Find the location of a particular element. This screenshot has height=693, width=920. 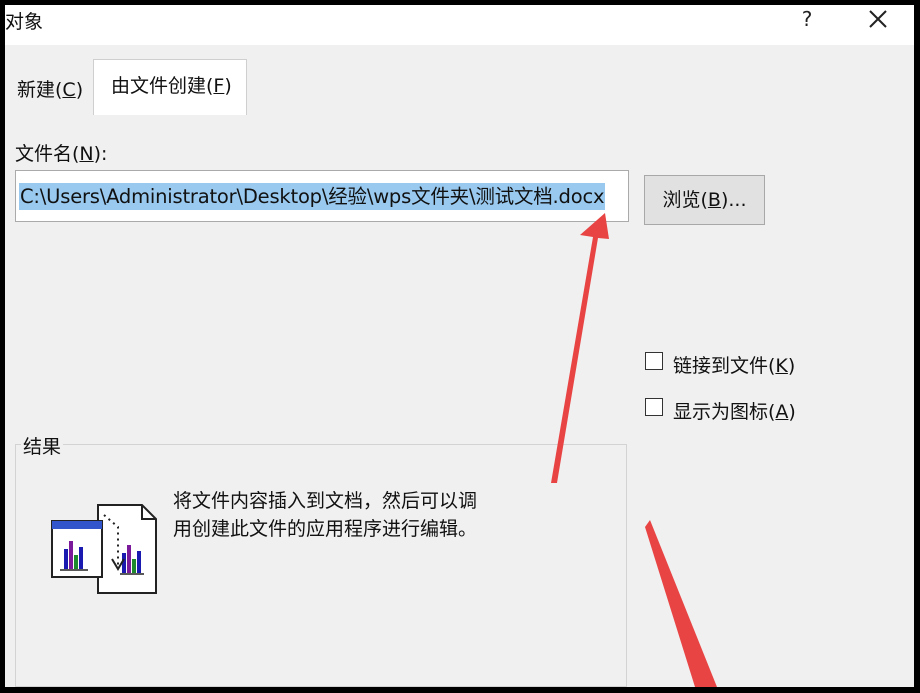

icon-label-text: 显示为图标( is located at coordinates (724, 412).